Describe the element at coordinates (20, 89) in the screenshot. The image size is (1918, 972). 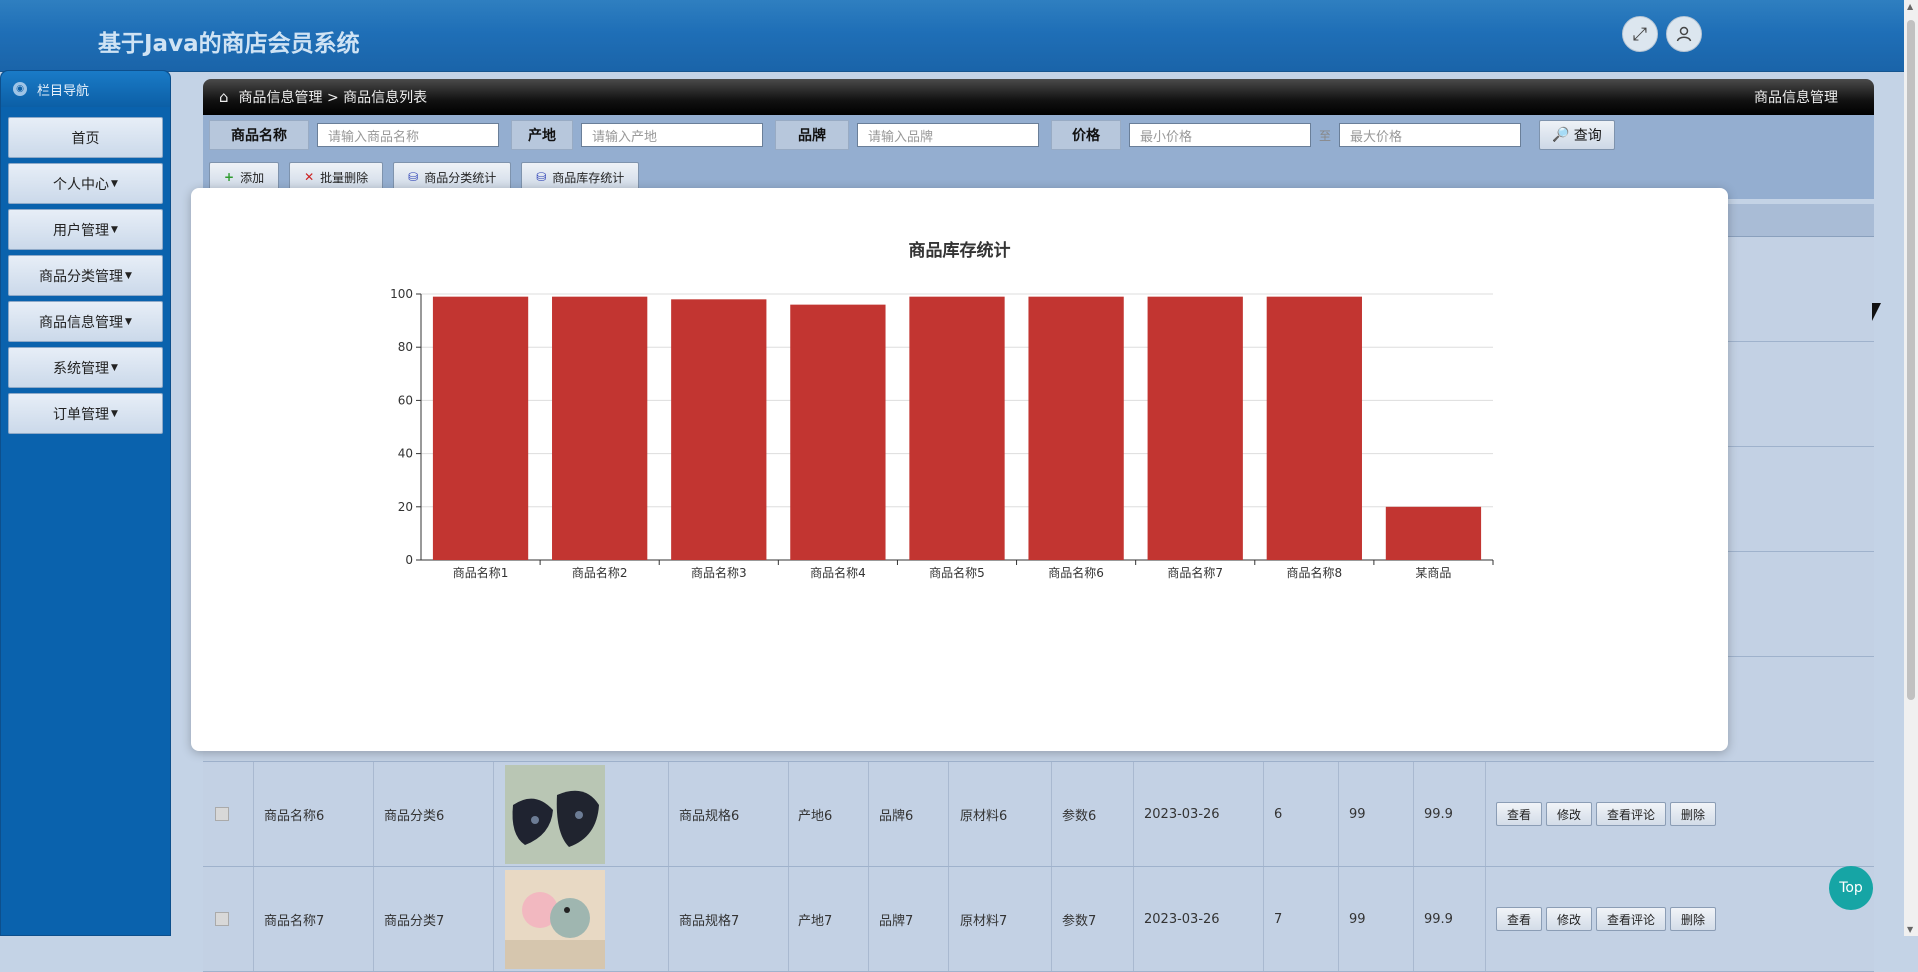
I see `nav-toggle-icon: ◉` at that location.